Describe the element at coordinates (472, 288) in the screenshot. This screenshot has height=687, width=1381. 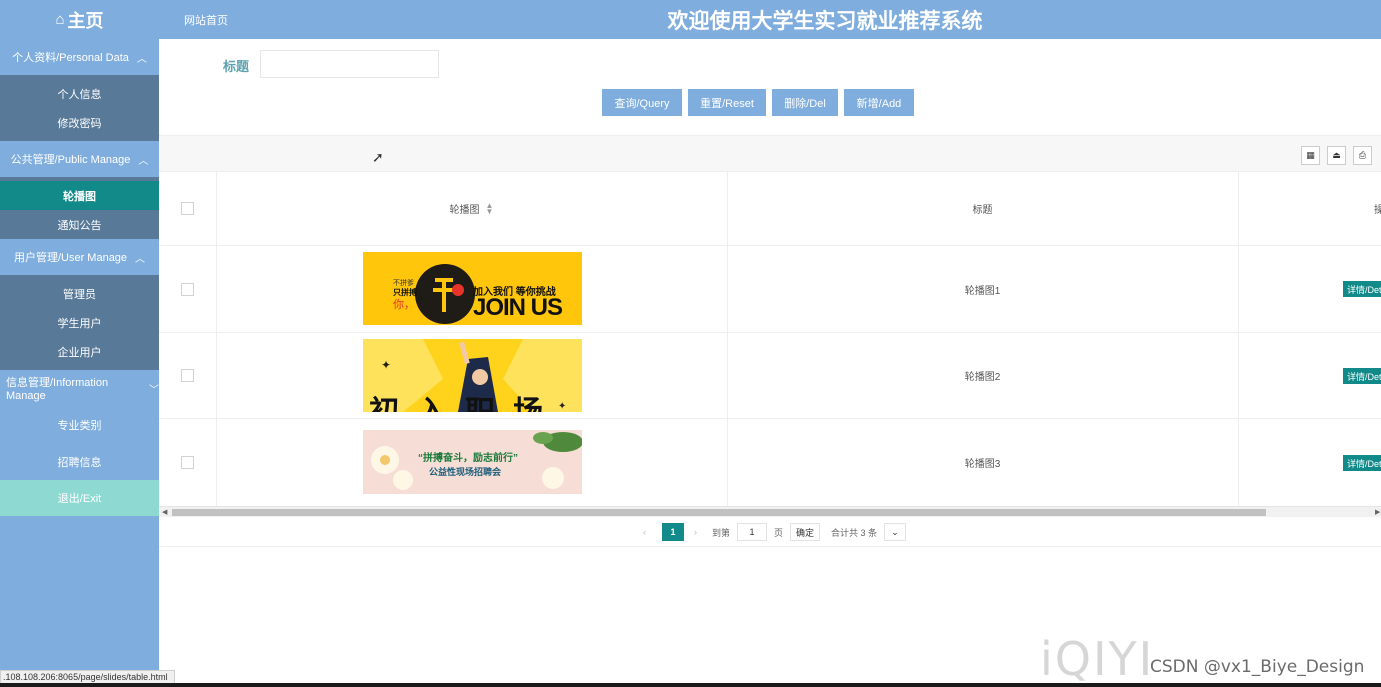
I see `slide-image-1: 不拼爹 只拼搏 你， 加入我们 等你挑战 JOIN US` at that location.